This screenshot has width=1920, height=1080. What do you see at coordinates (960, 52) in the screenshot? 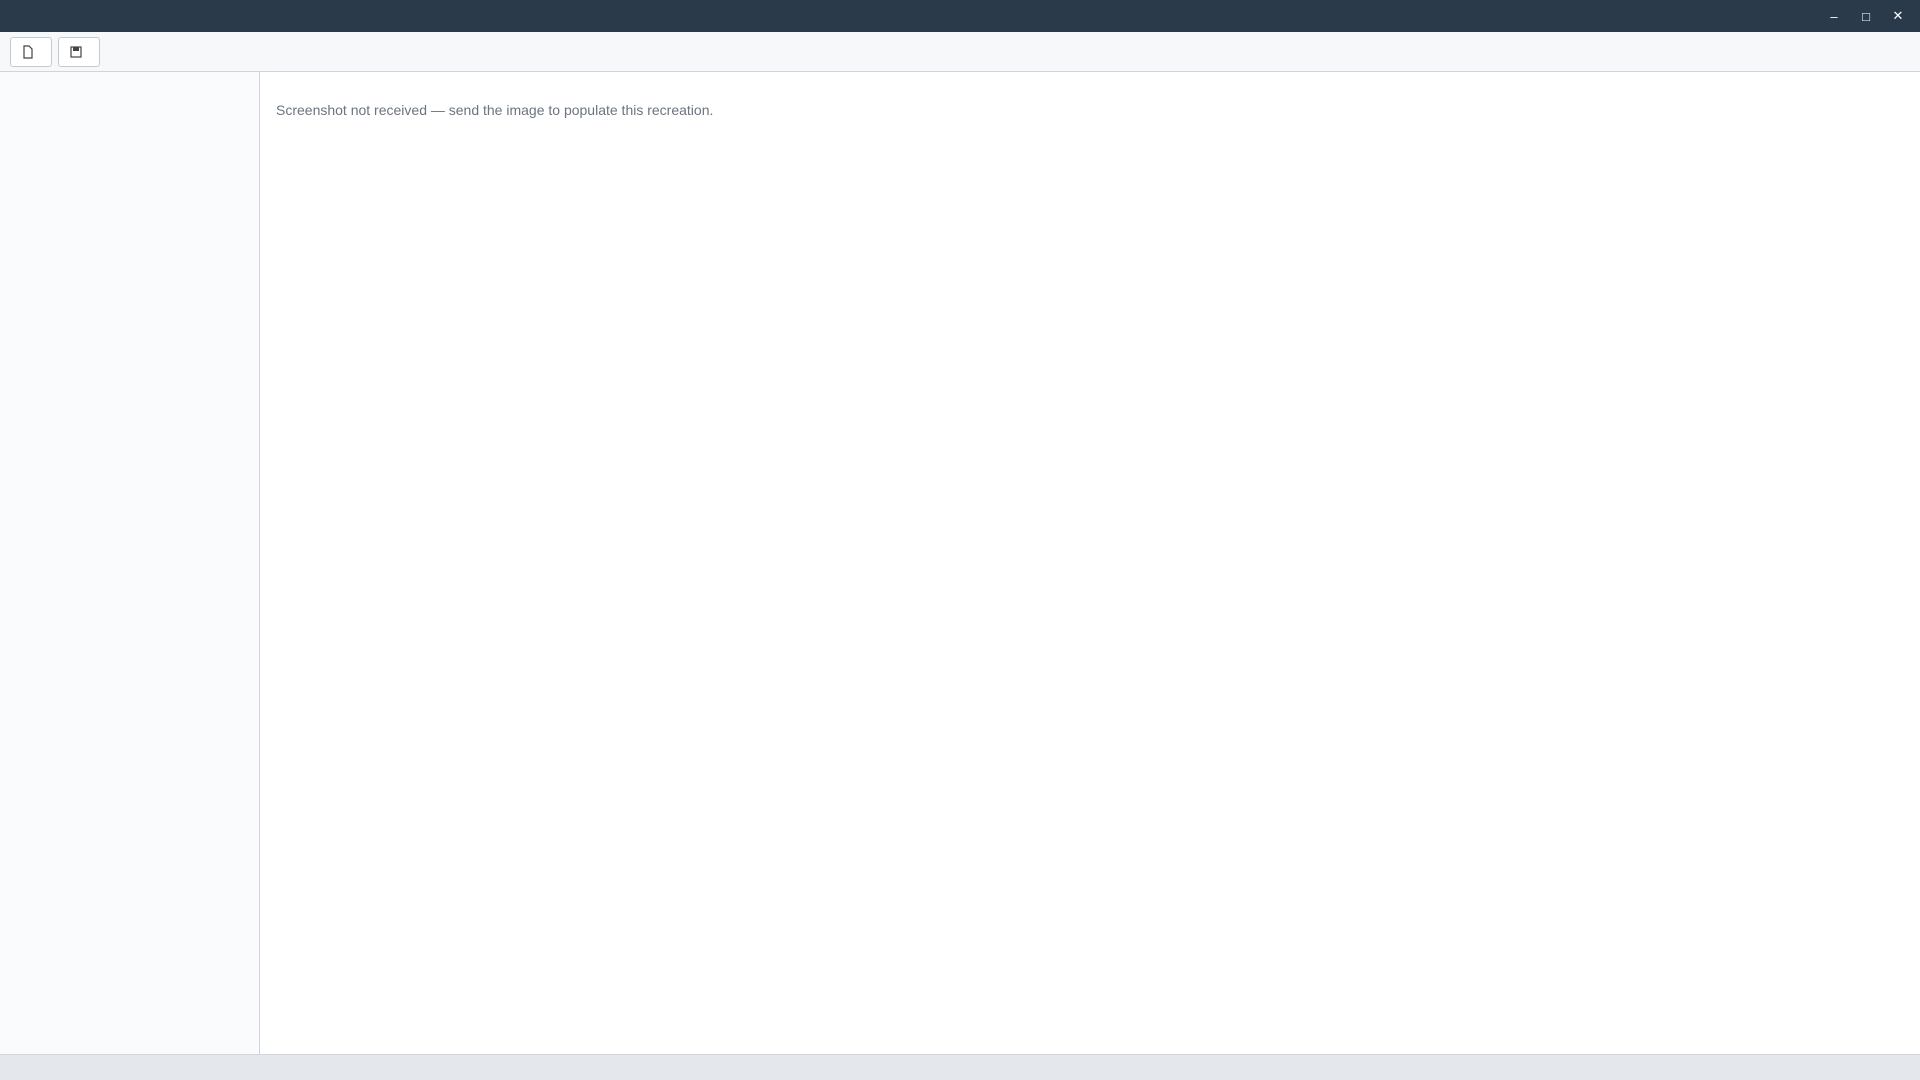
I see `toolbar` at bounding box center [960, 52].